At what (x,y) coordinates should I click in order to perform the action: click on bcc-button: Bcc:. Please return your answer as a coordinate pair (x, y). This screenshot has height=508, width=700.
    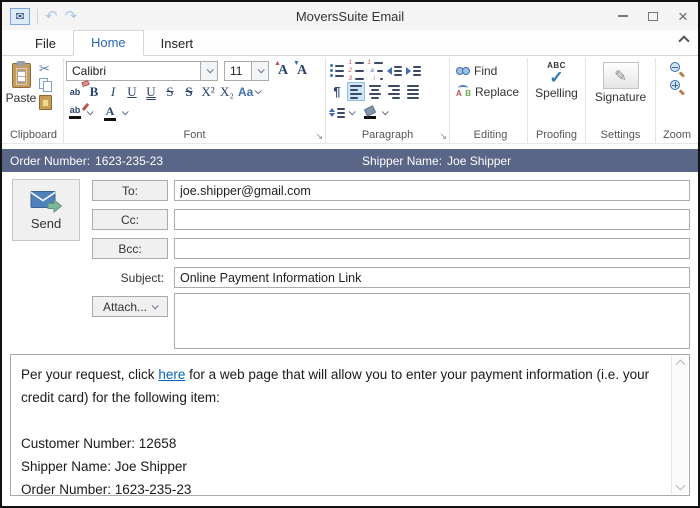
    Looking at the image, I should click on (130, 248).